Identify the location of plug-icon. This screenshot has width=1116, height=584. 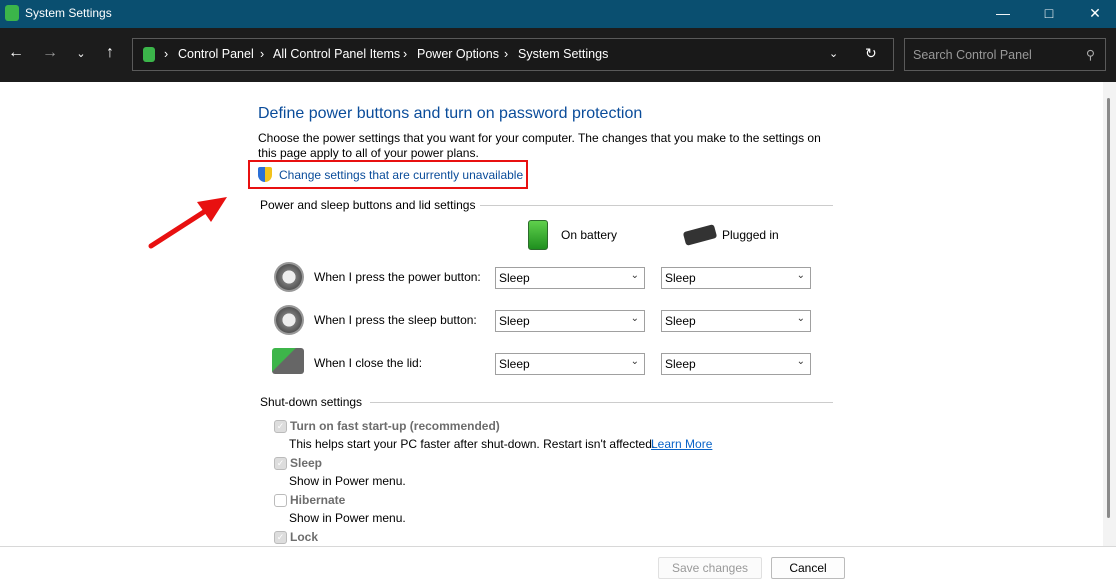
(700, 235).